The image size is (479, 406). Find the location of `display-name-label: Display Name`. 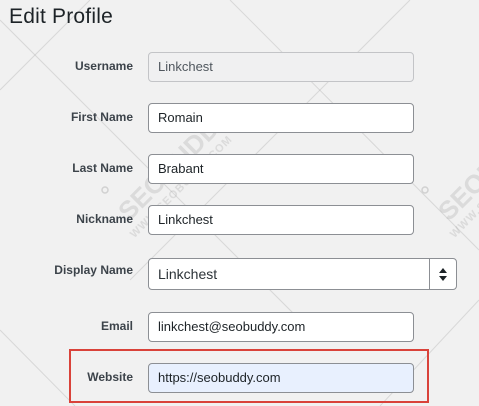

display-name-label: Display Name is located at coordinates (93, 270).